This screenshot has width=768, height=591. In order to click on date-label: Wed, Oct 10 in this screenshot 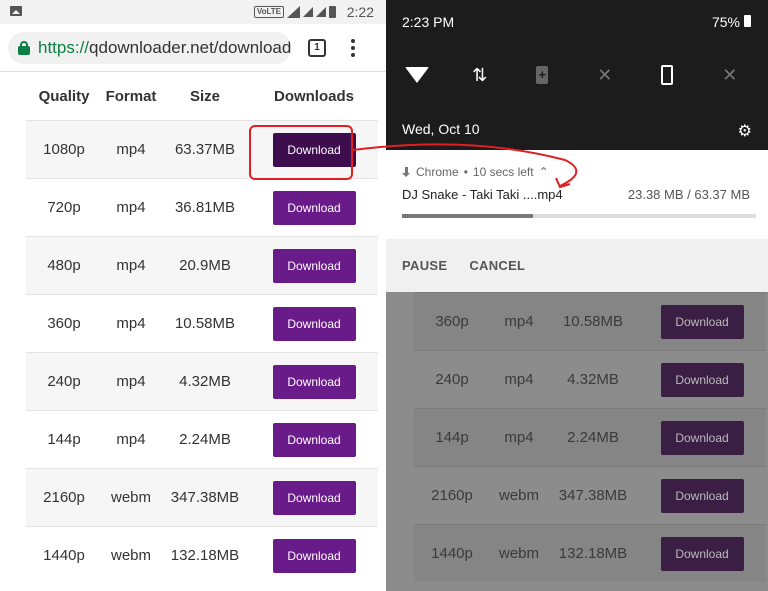, I will do `click(441, 129)`.